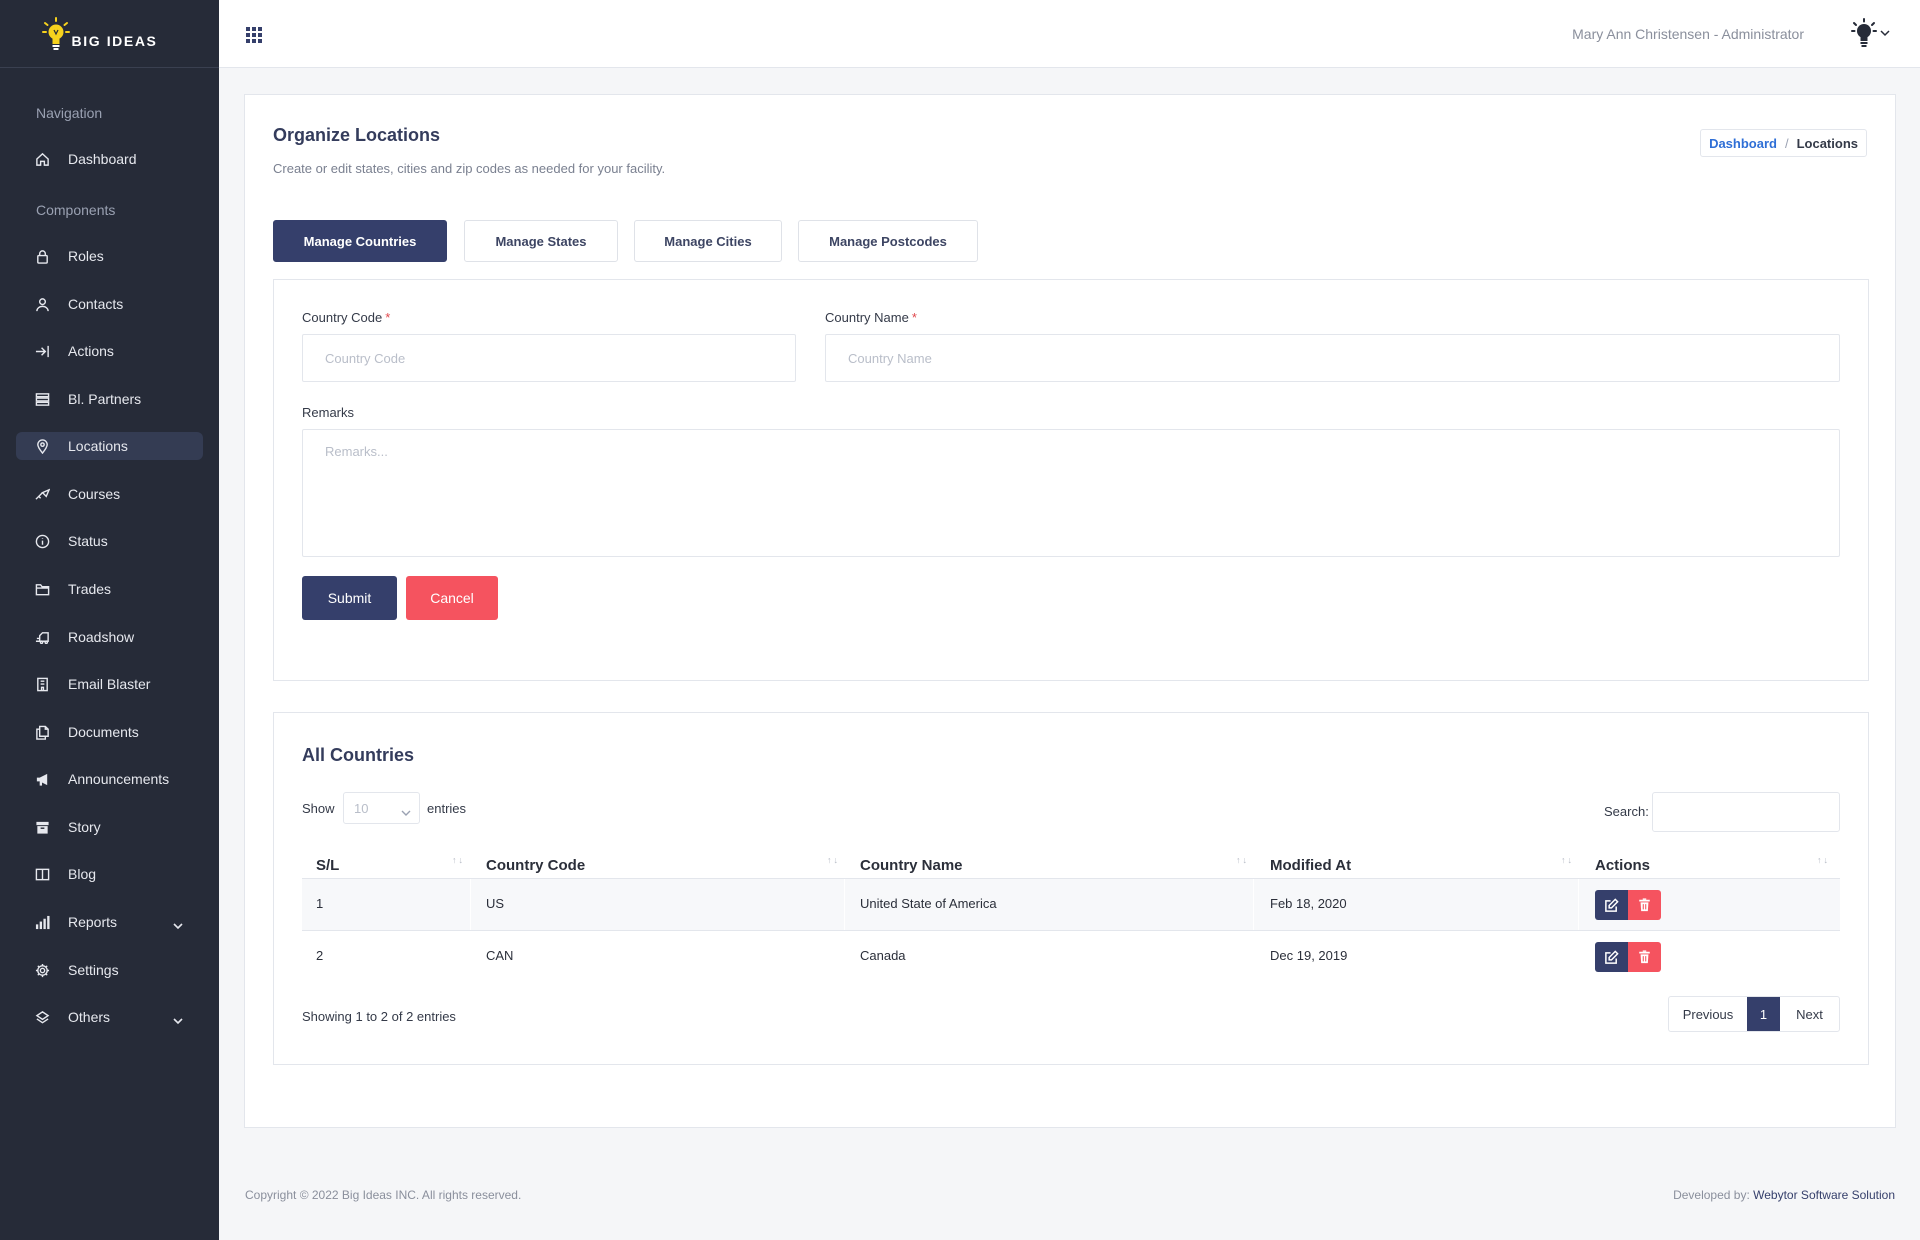 This screenshot has height=1240, width=1920. Describe the element at coordinates (1743, 143) in the screenshot. I see `breadcrumb-dashboard-link: Dashboard` at that location.